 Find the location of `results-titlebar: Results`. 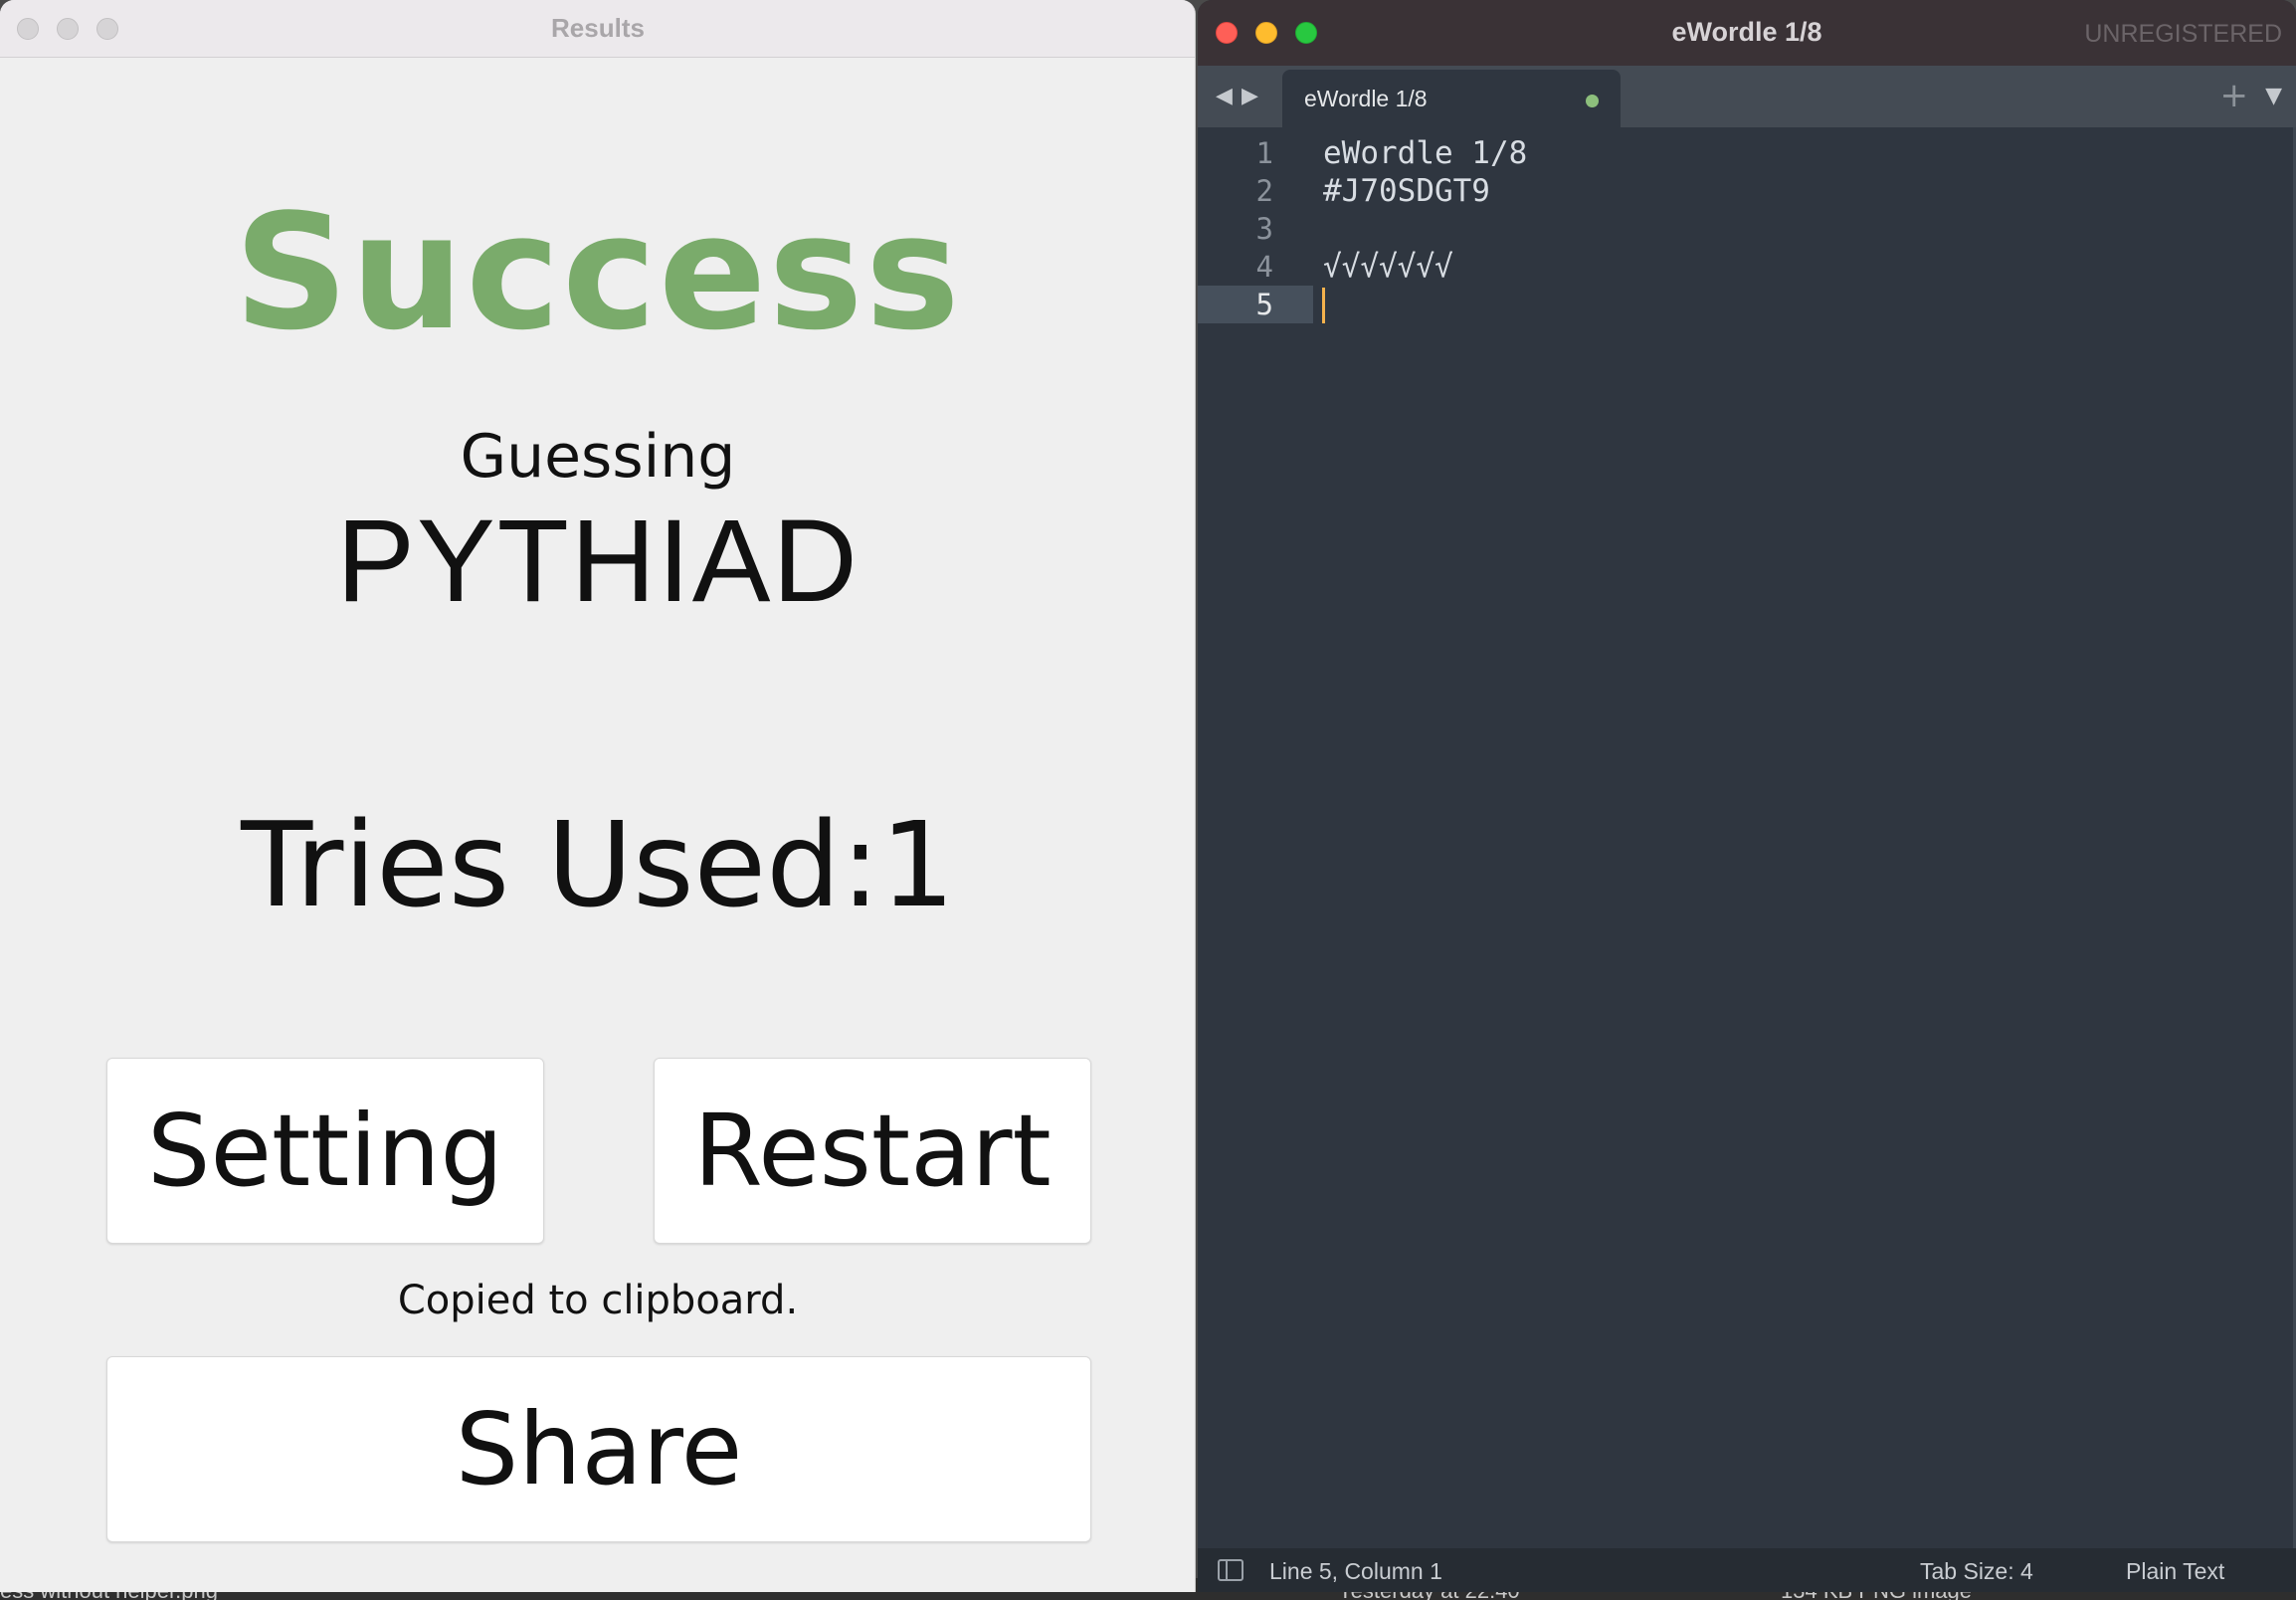

results-titlebar: Results is located at coordinates (598, 29).